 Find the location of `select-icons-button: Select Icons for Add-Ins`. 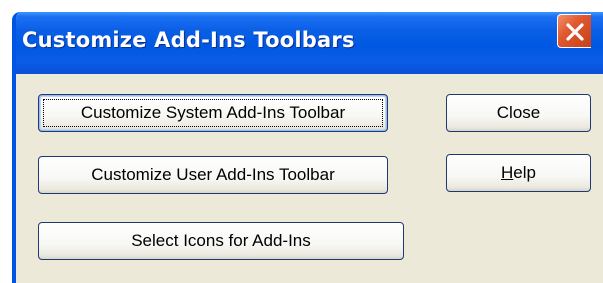

select-icons-button: Select Icons for Add-Ins is located at coordinates (221, 241).